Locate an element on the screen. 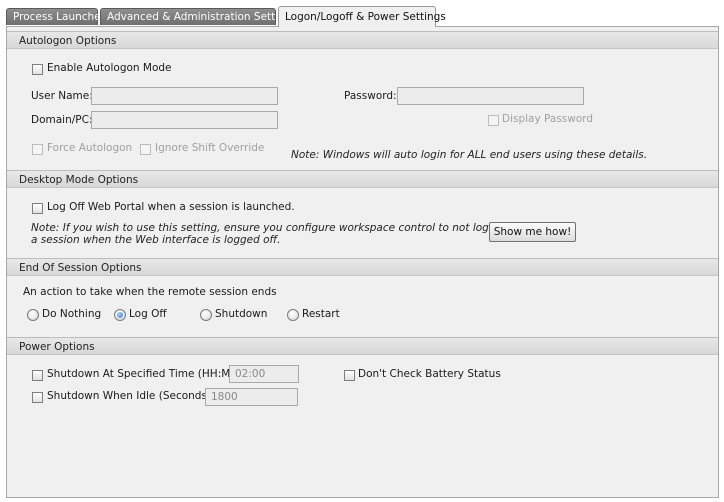  radio-do-nothing is located at coordinates (33, 315).